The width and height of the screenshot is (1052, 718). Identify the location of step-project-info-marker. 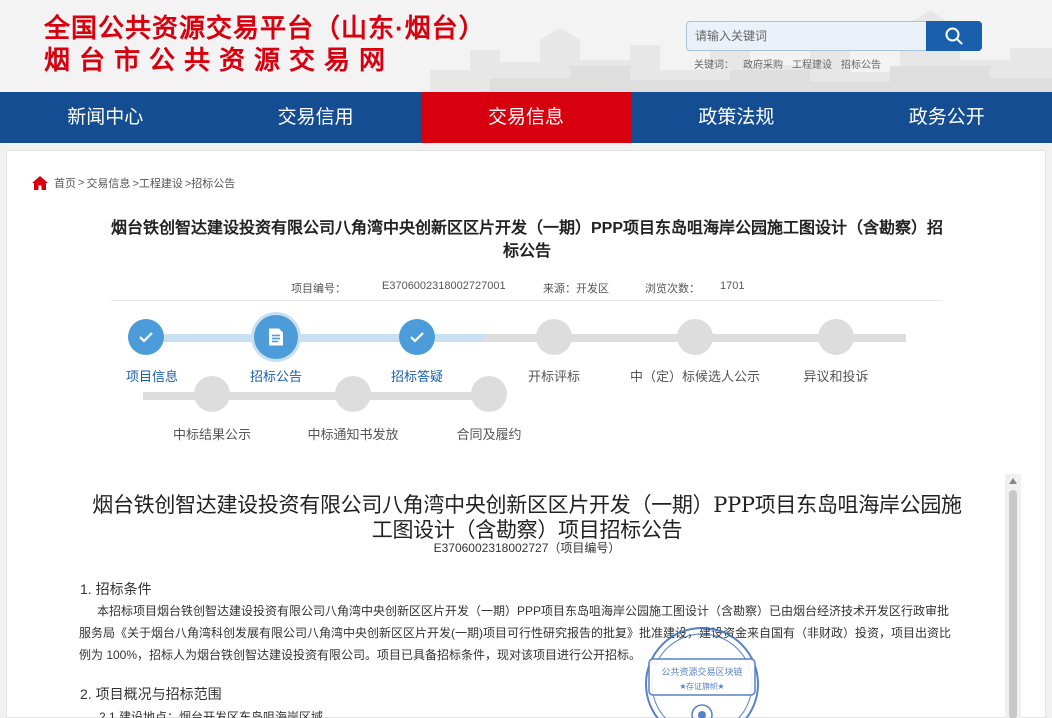
(146, 337).